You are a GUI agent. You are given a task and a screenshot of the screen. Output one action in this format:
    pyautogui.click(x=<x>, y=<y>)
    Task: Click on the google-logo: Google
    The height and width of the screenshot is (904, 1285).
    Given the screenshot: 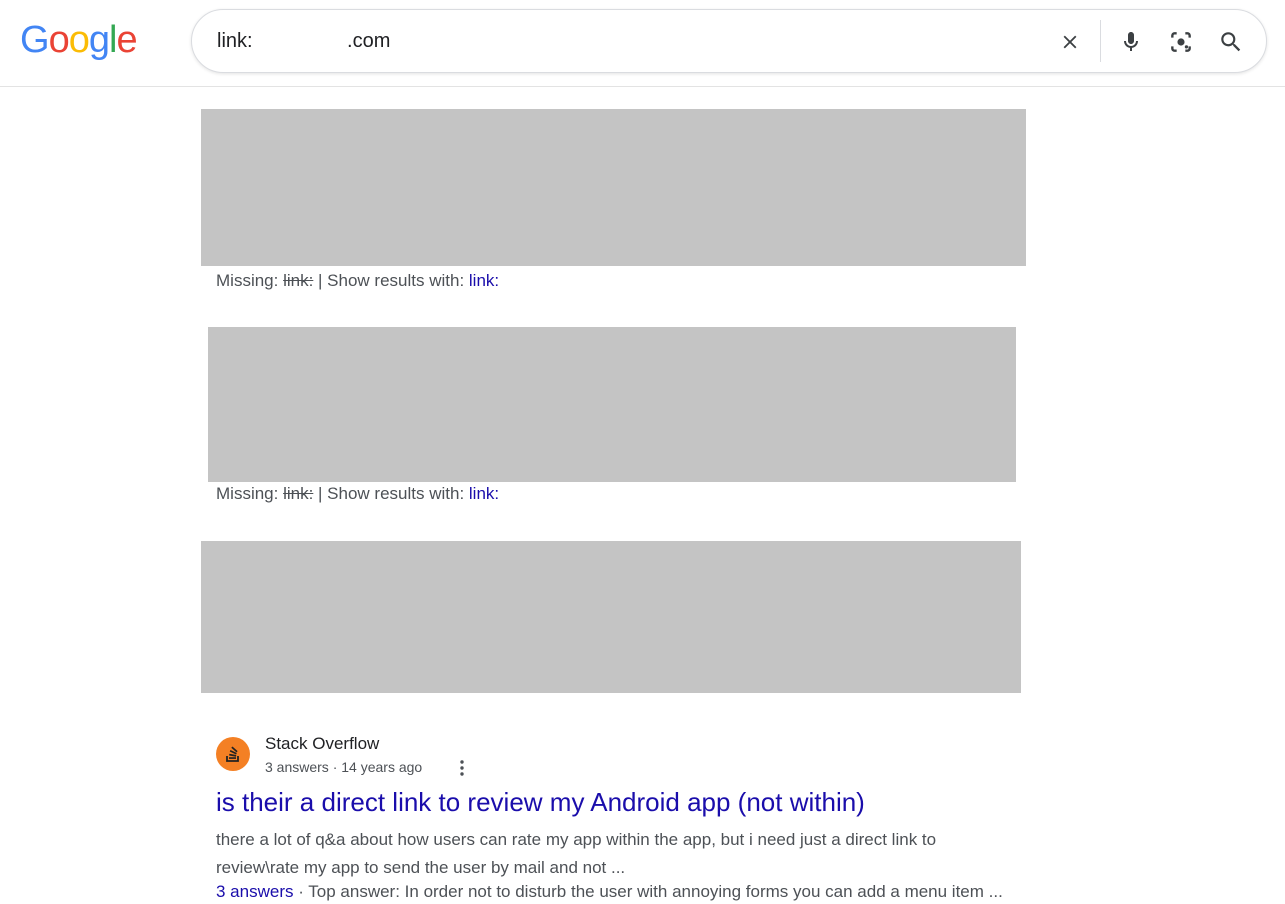 What is the action you would take?
    pyautogui.click(x=79, y=40)
    